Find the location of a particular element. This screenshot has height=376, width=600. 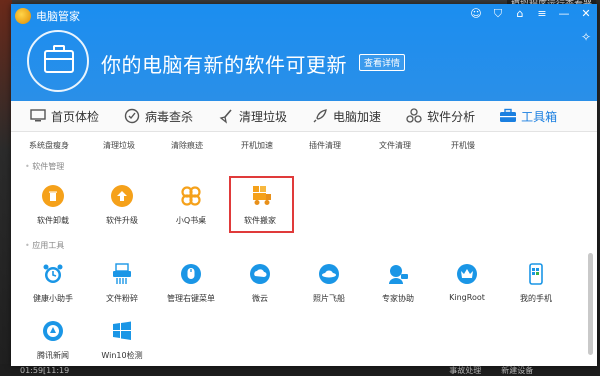

skin-icon: ☺ is located at coordinates (476, 14).